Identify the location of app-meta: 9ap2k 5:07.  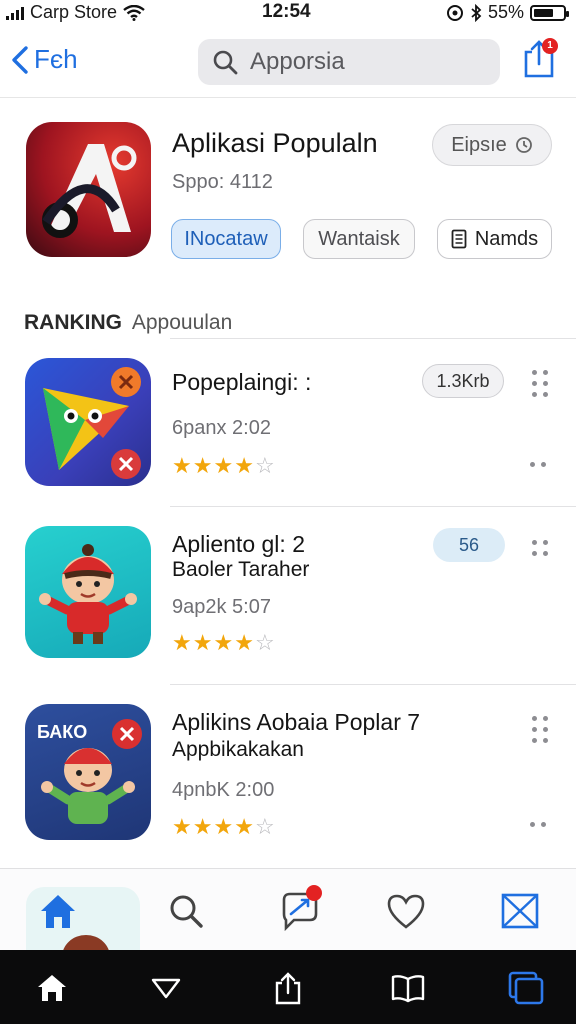
(221, 607).